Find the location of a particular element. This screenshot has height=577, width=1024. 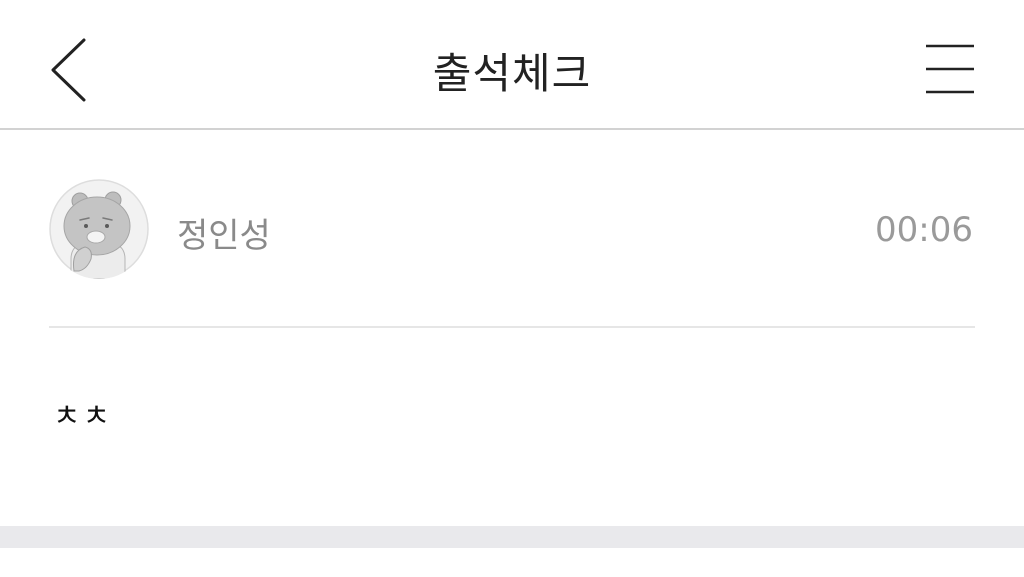

divider is located at coordinates (512, 327).